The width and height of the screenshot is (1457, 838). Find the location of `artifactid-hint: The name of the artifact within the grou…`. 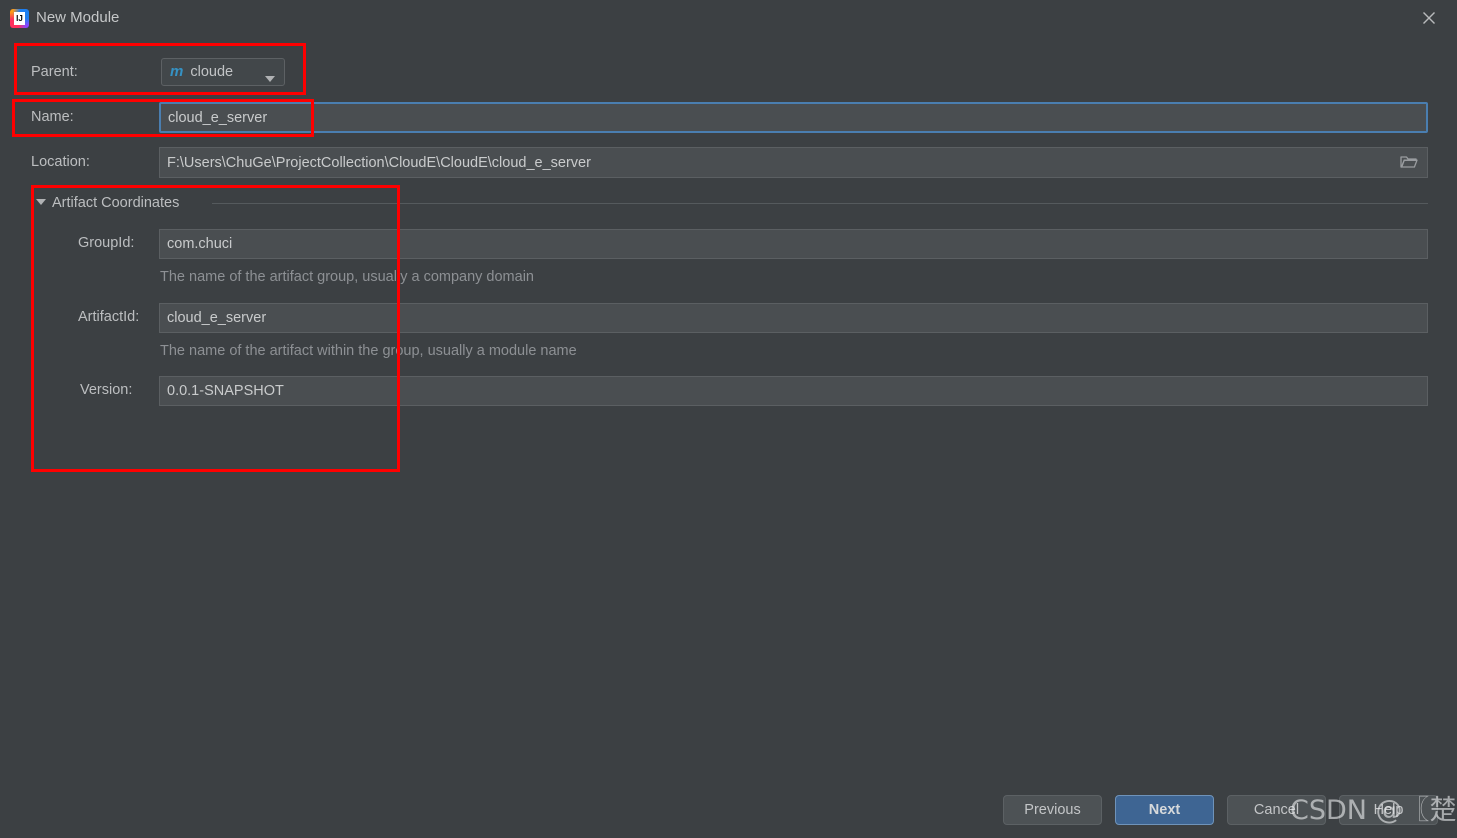

artifactid-hint: The name of the artifact within the grou… is located at coordinates (368, 351).